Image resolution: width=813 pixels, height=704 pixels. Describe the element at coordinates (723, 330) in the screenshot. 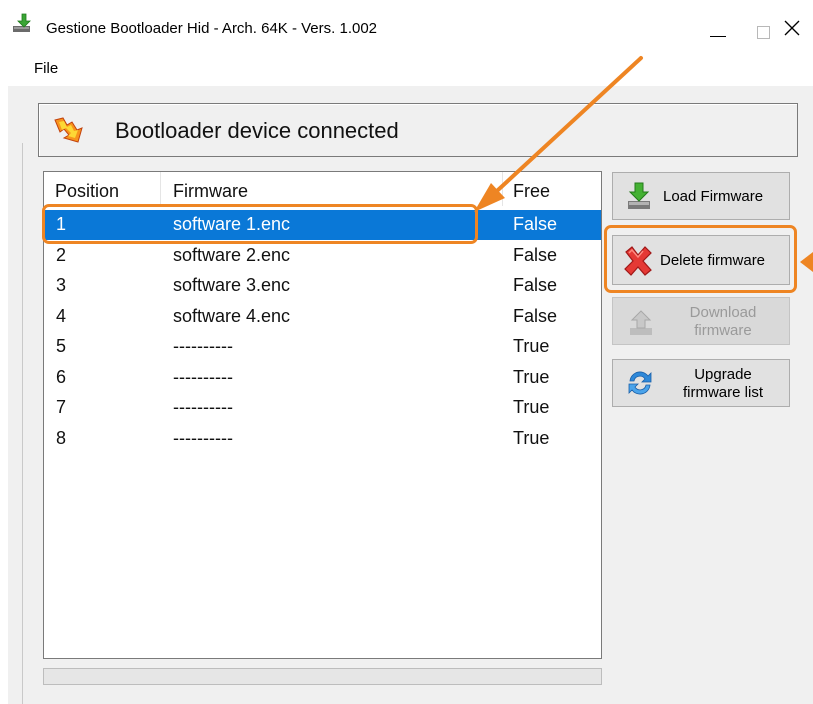

I see `download-firmware-label-2: firmware` at that location.